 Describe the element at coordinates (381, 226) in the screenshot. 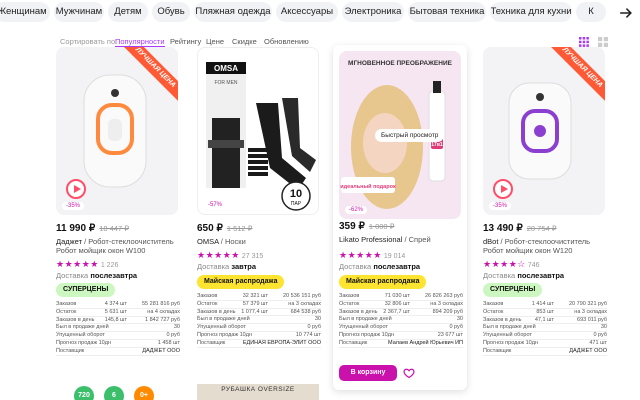

I see `old-price: 1 000 ₽` at that location.